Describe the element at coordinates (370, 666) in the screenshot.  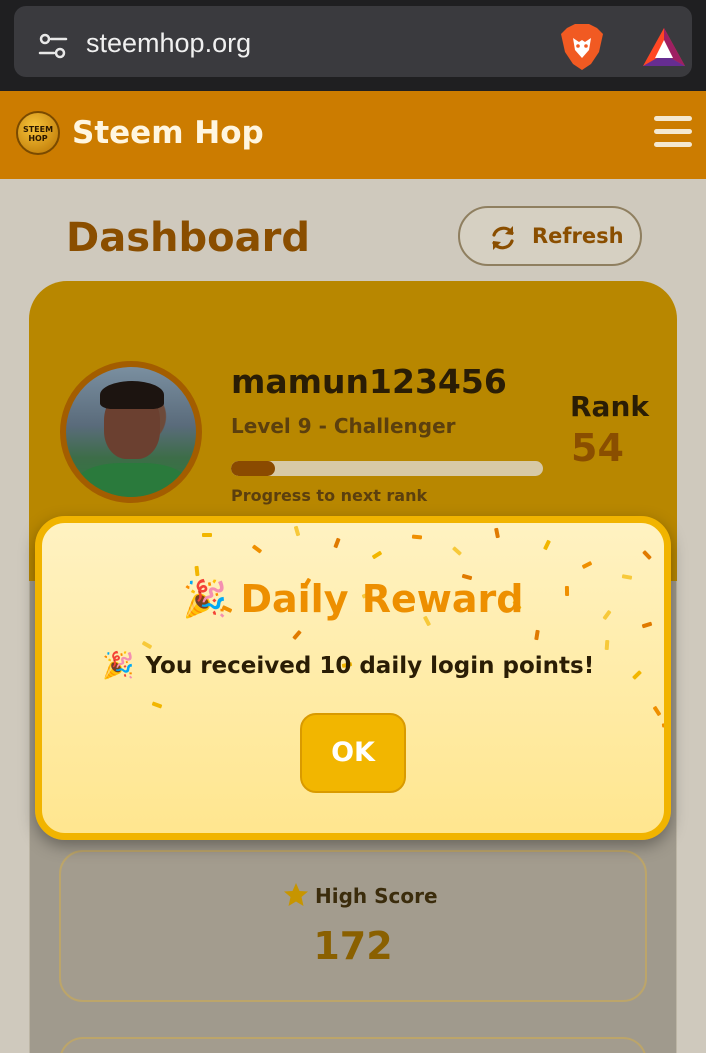
I see `modal-message: You received 10 daily login points!` at that location.